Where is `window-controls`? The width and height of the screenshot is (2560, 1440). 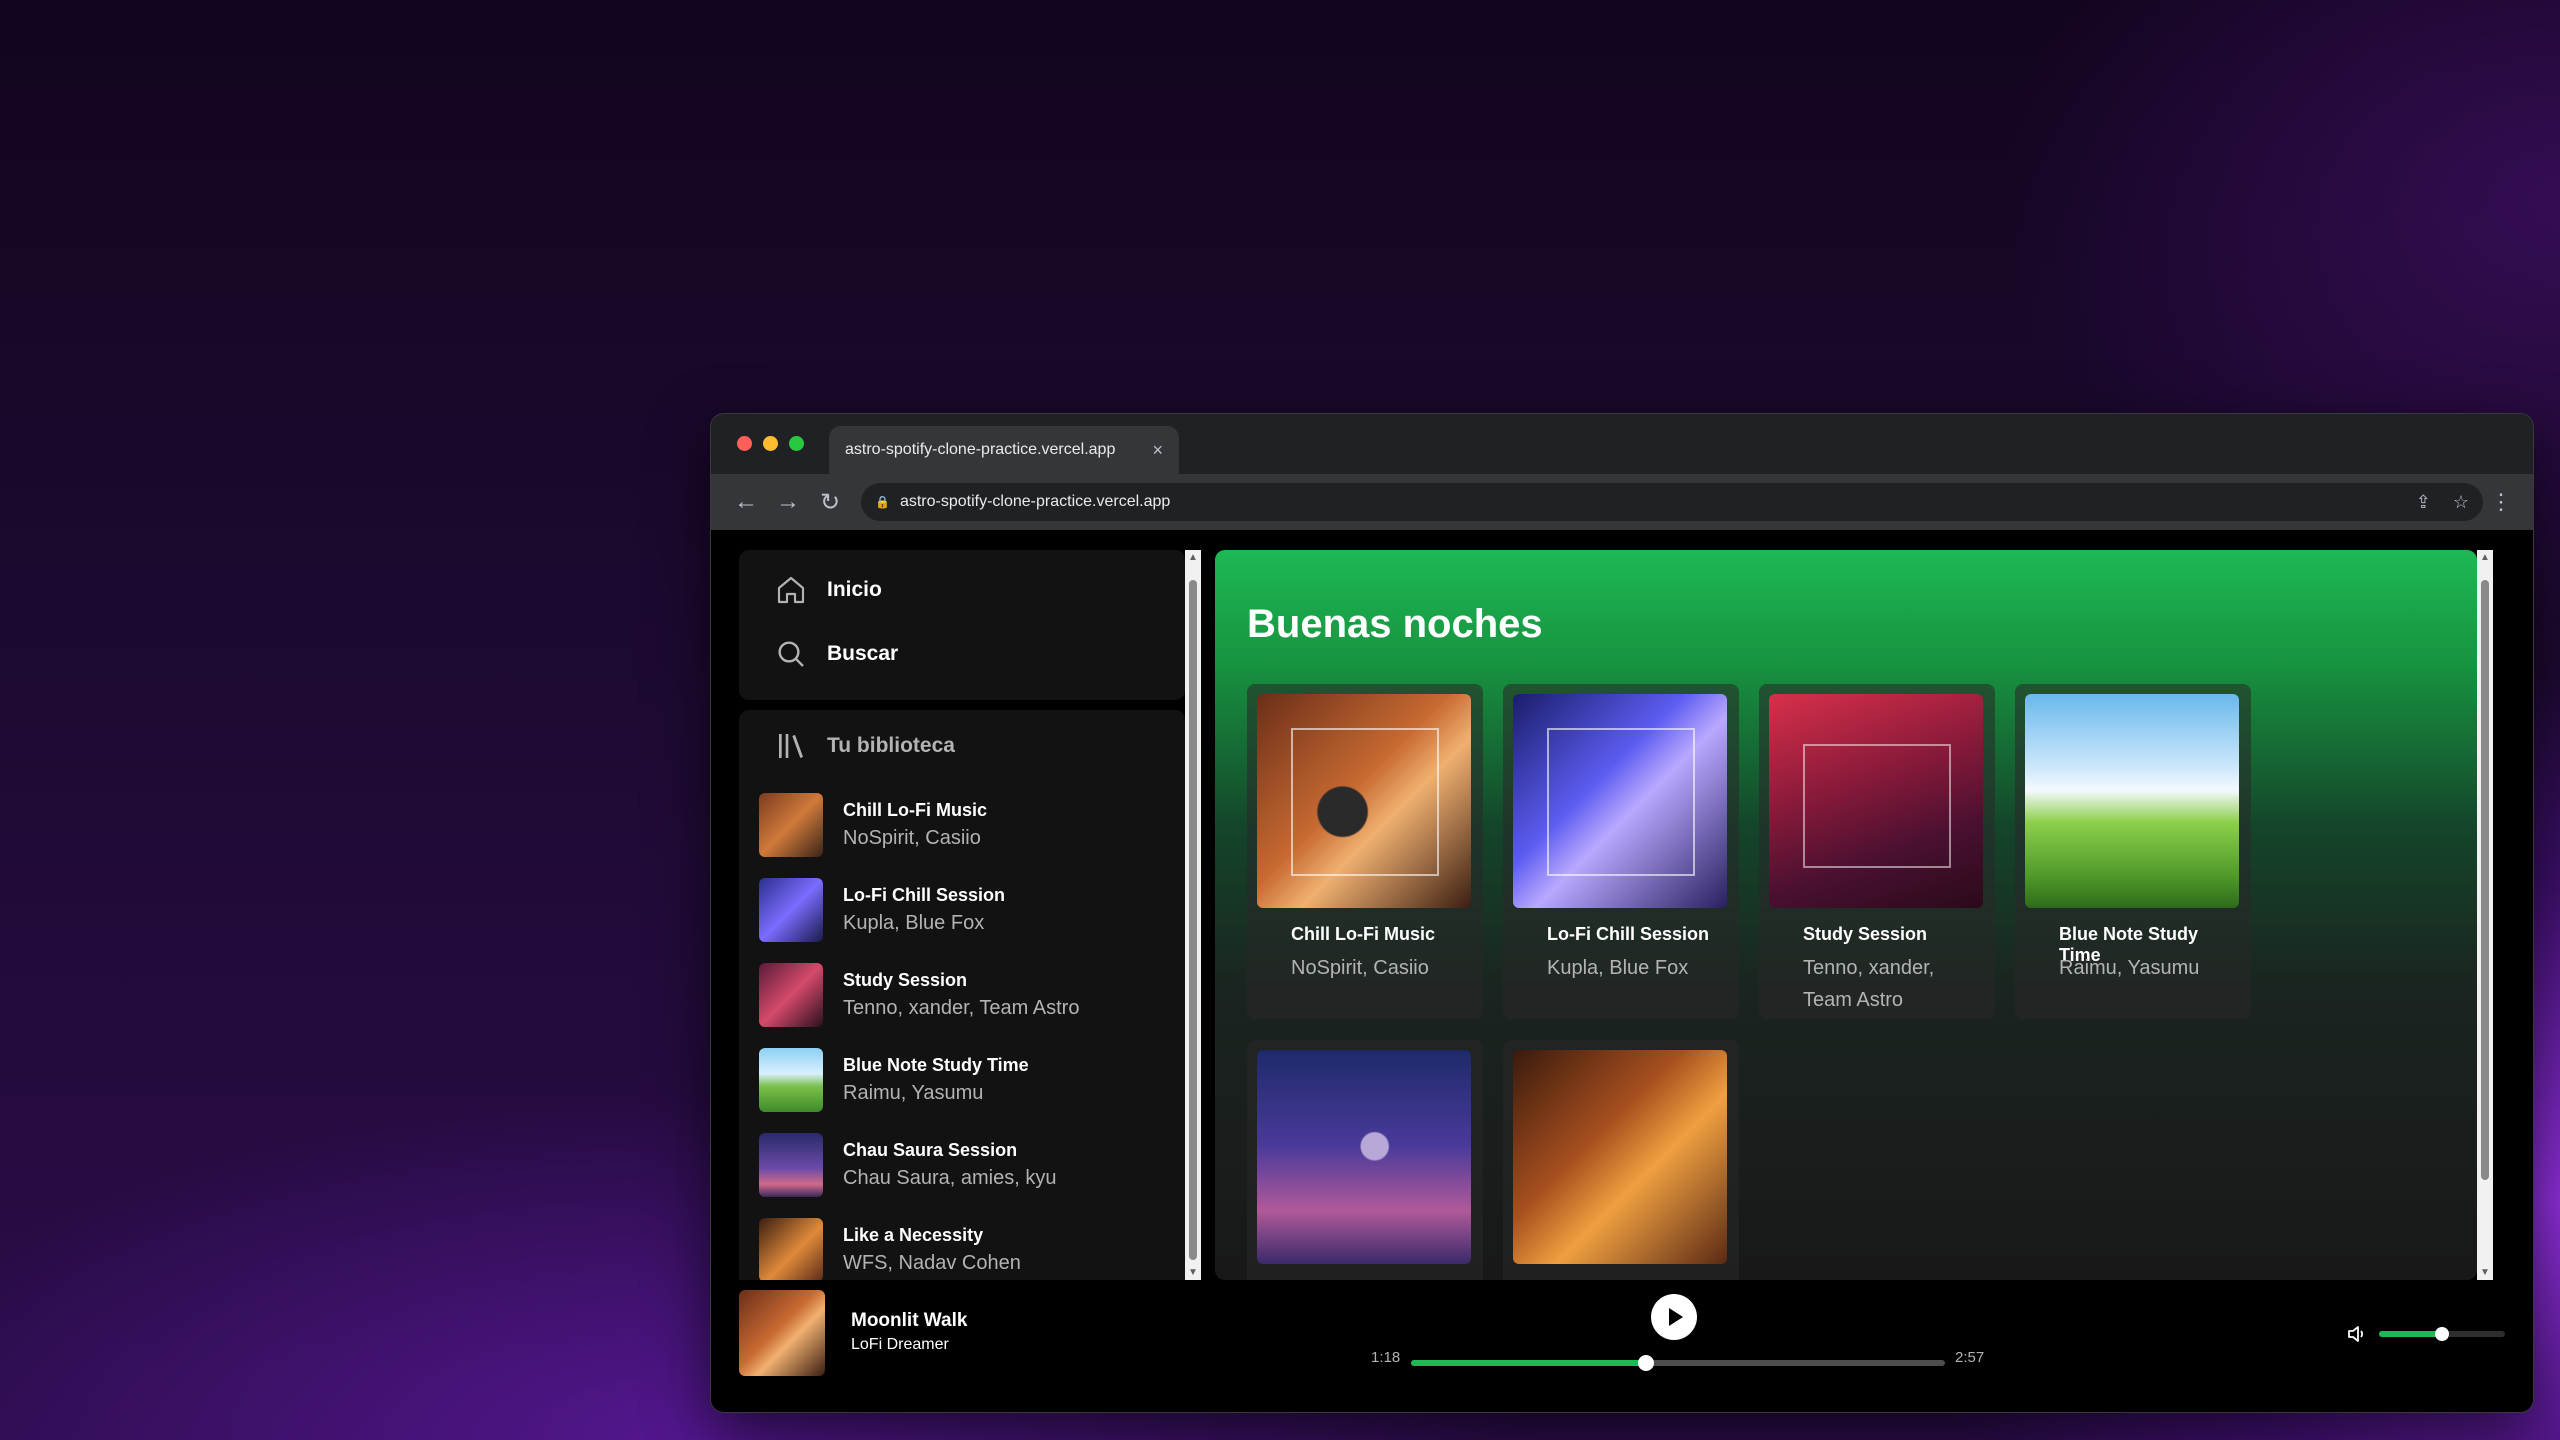
window-controls is located at coordinates (770, 443).